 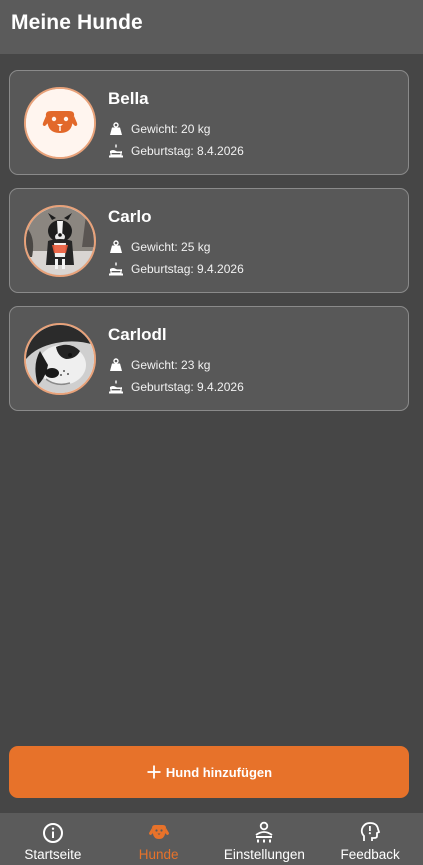 What do you see at coordinates (171, 247) in the screenshot?
I see `weight-text: Gewicht: 25 kg` at bounding box center [171, 247].